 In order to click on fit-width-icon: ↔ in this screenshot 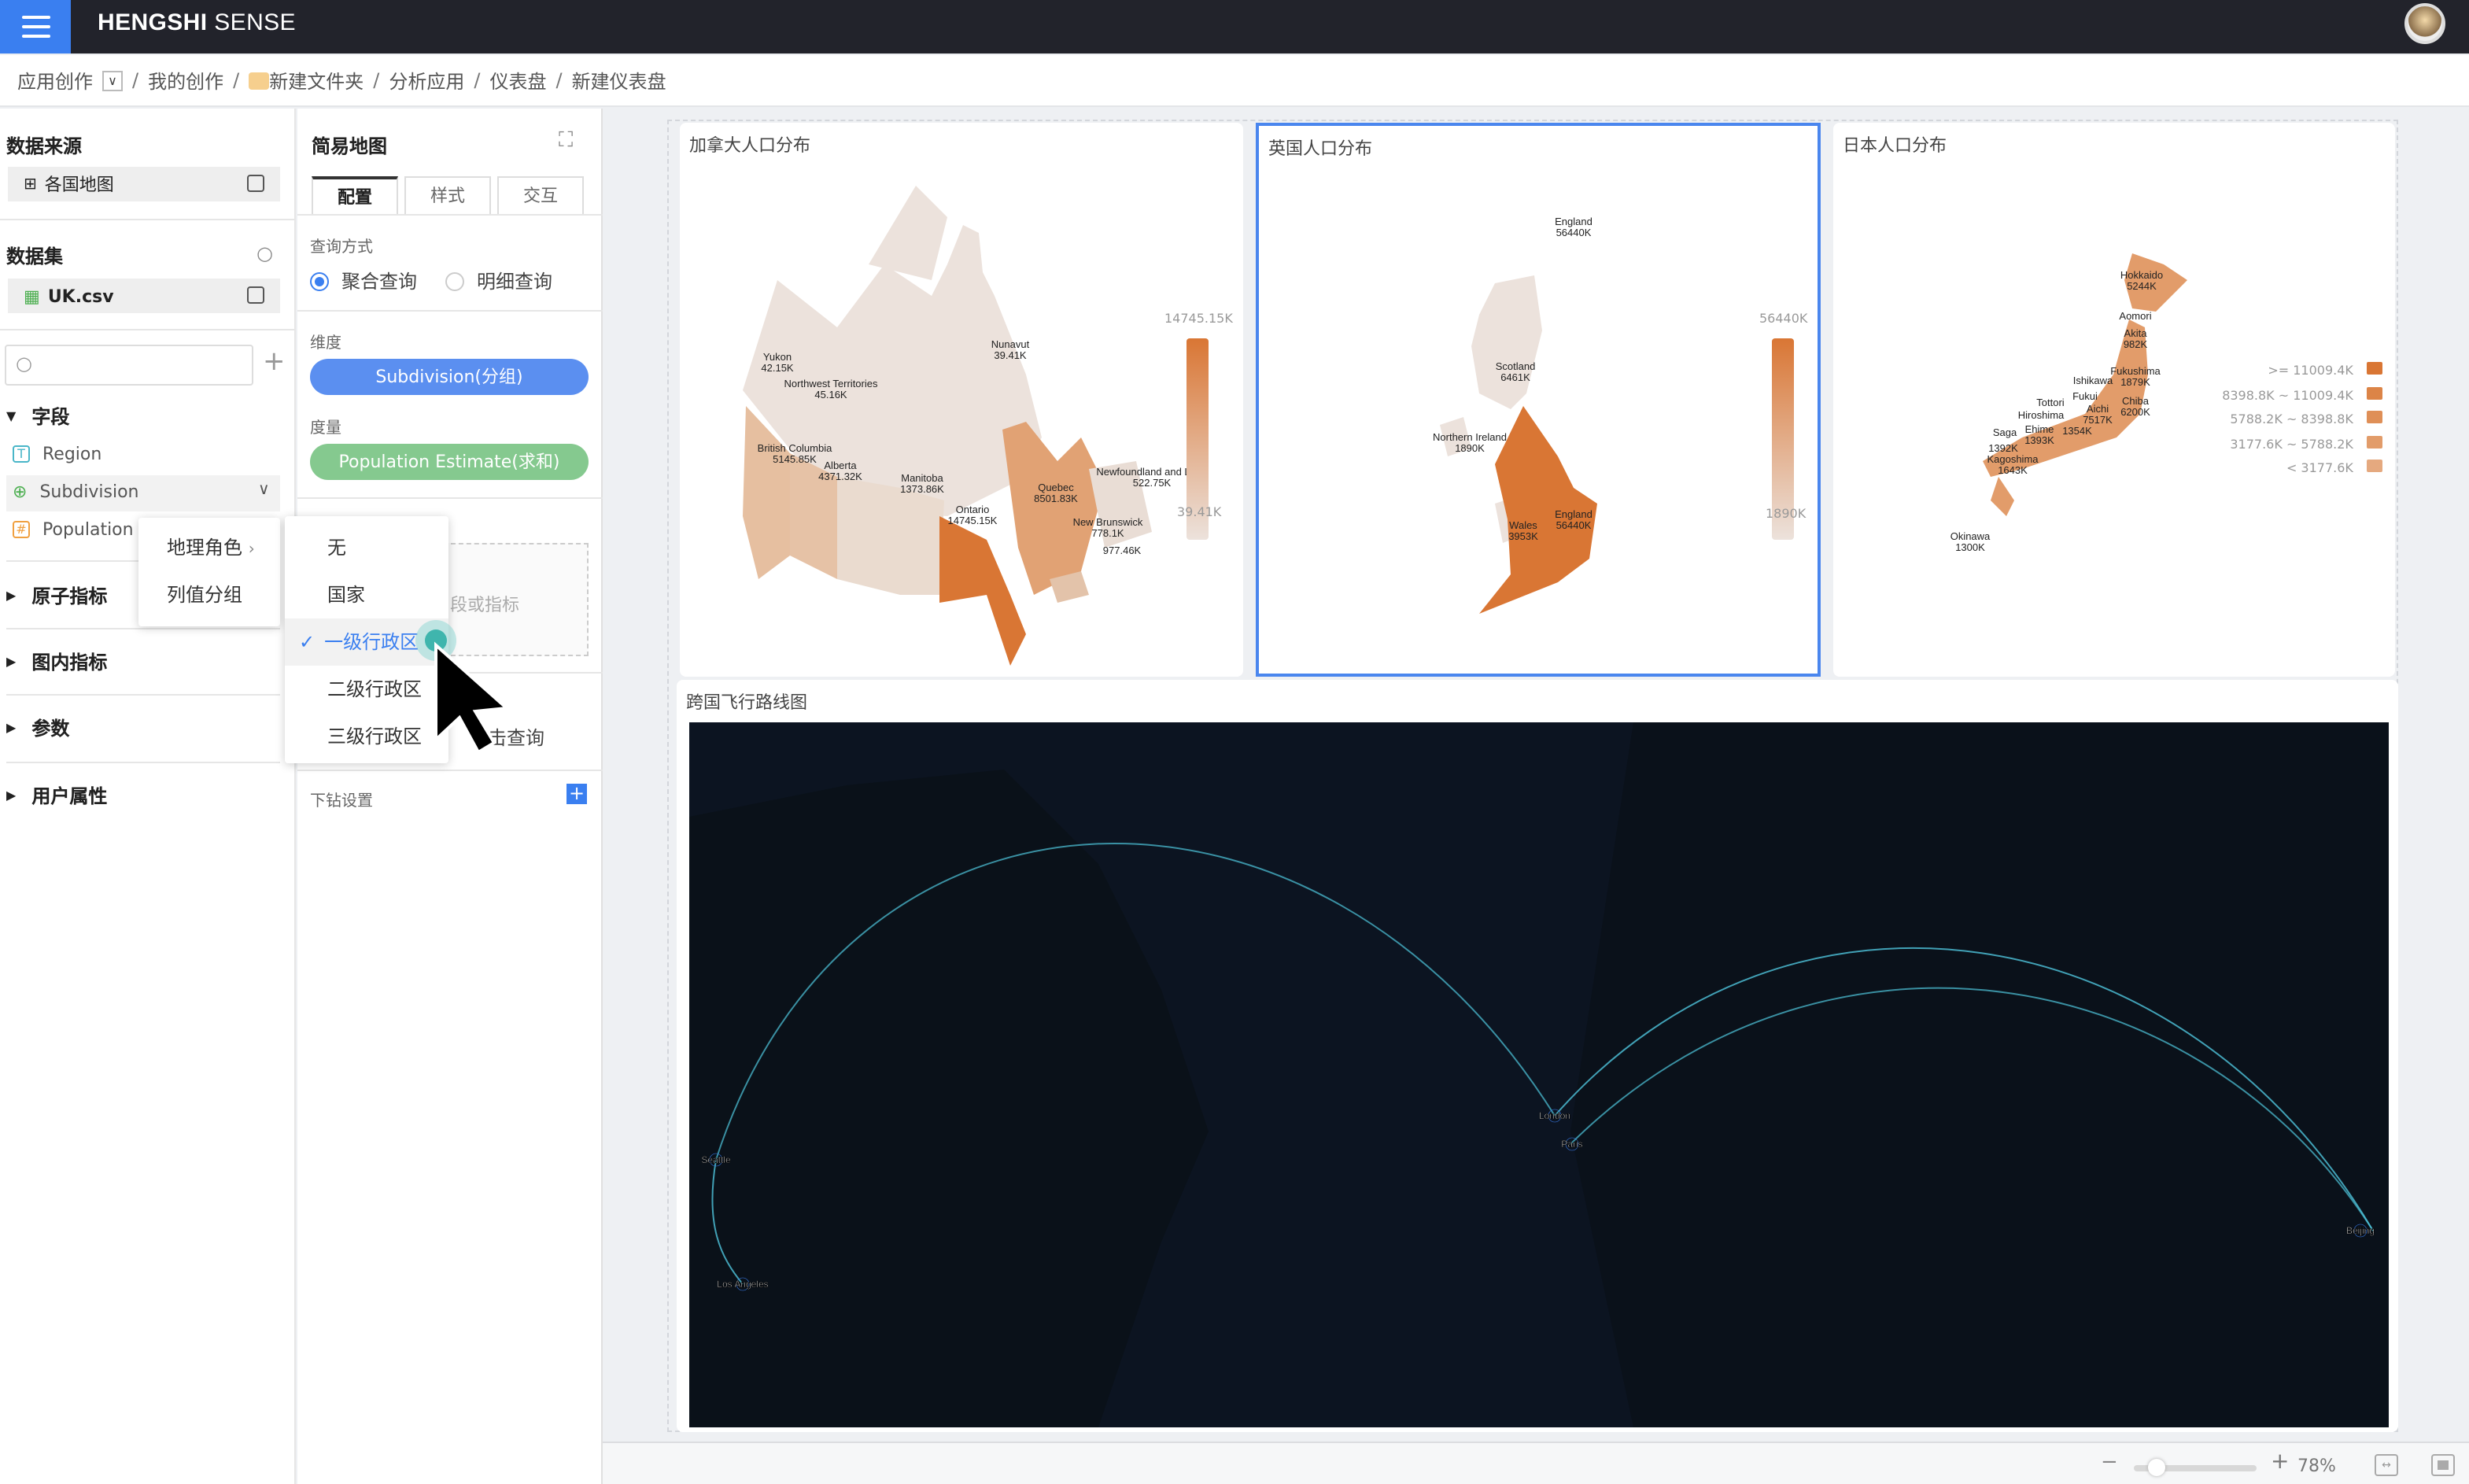, I will do `click(2386, 1465)`.